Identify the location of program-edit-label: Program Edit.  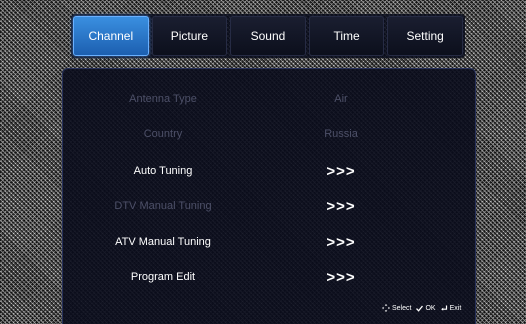
(163, 277).